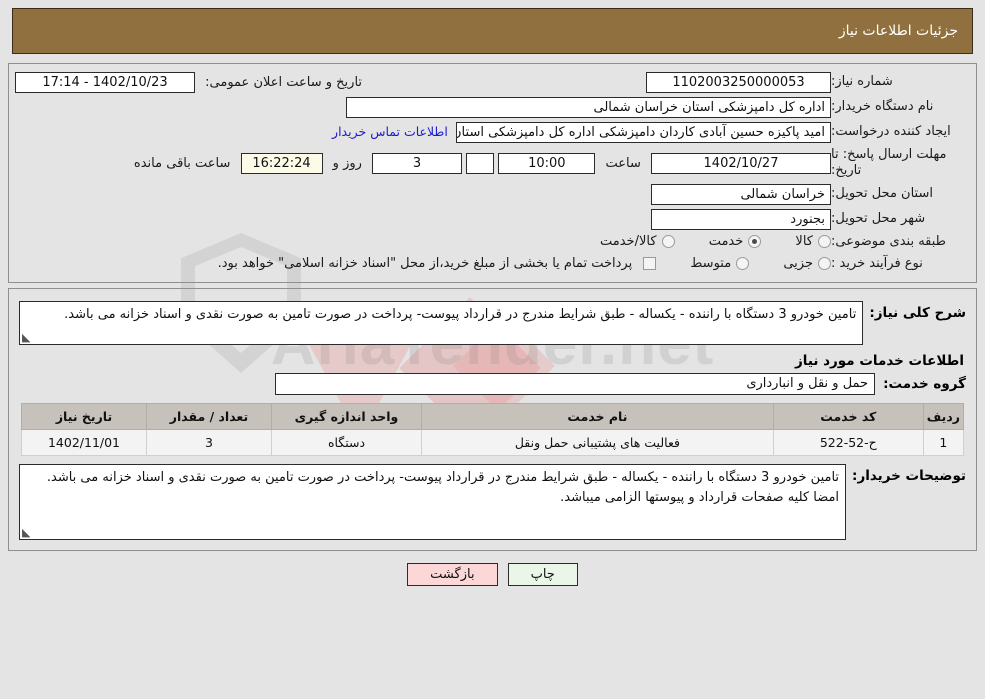  I want to click on city-cell: بجنورد, so click(420, 219).